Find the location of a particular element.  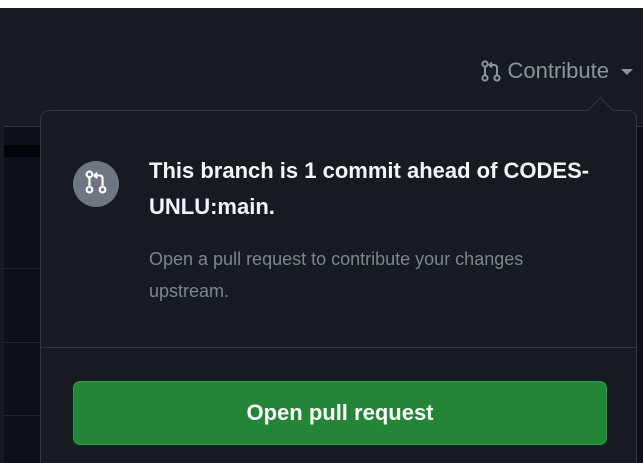

contribute-label: Contribute is located at coordinates (558, 70).